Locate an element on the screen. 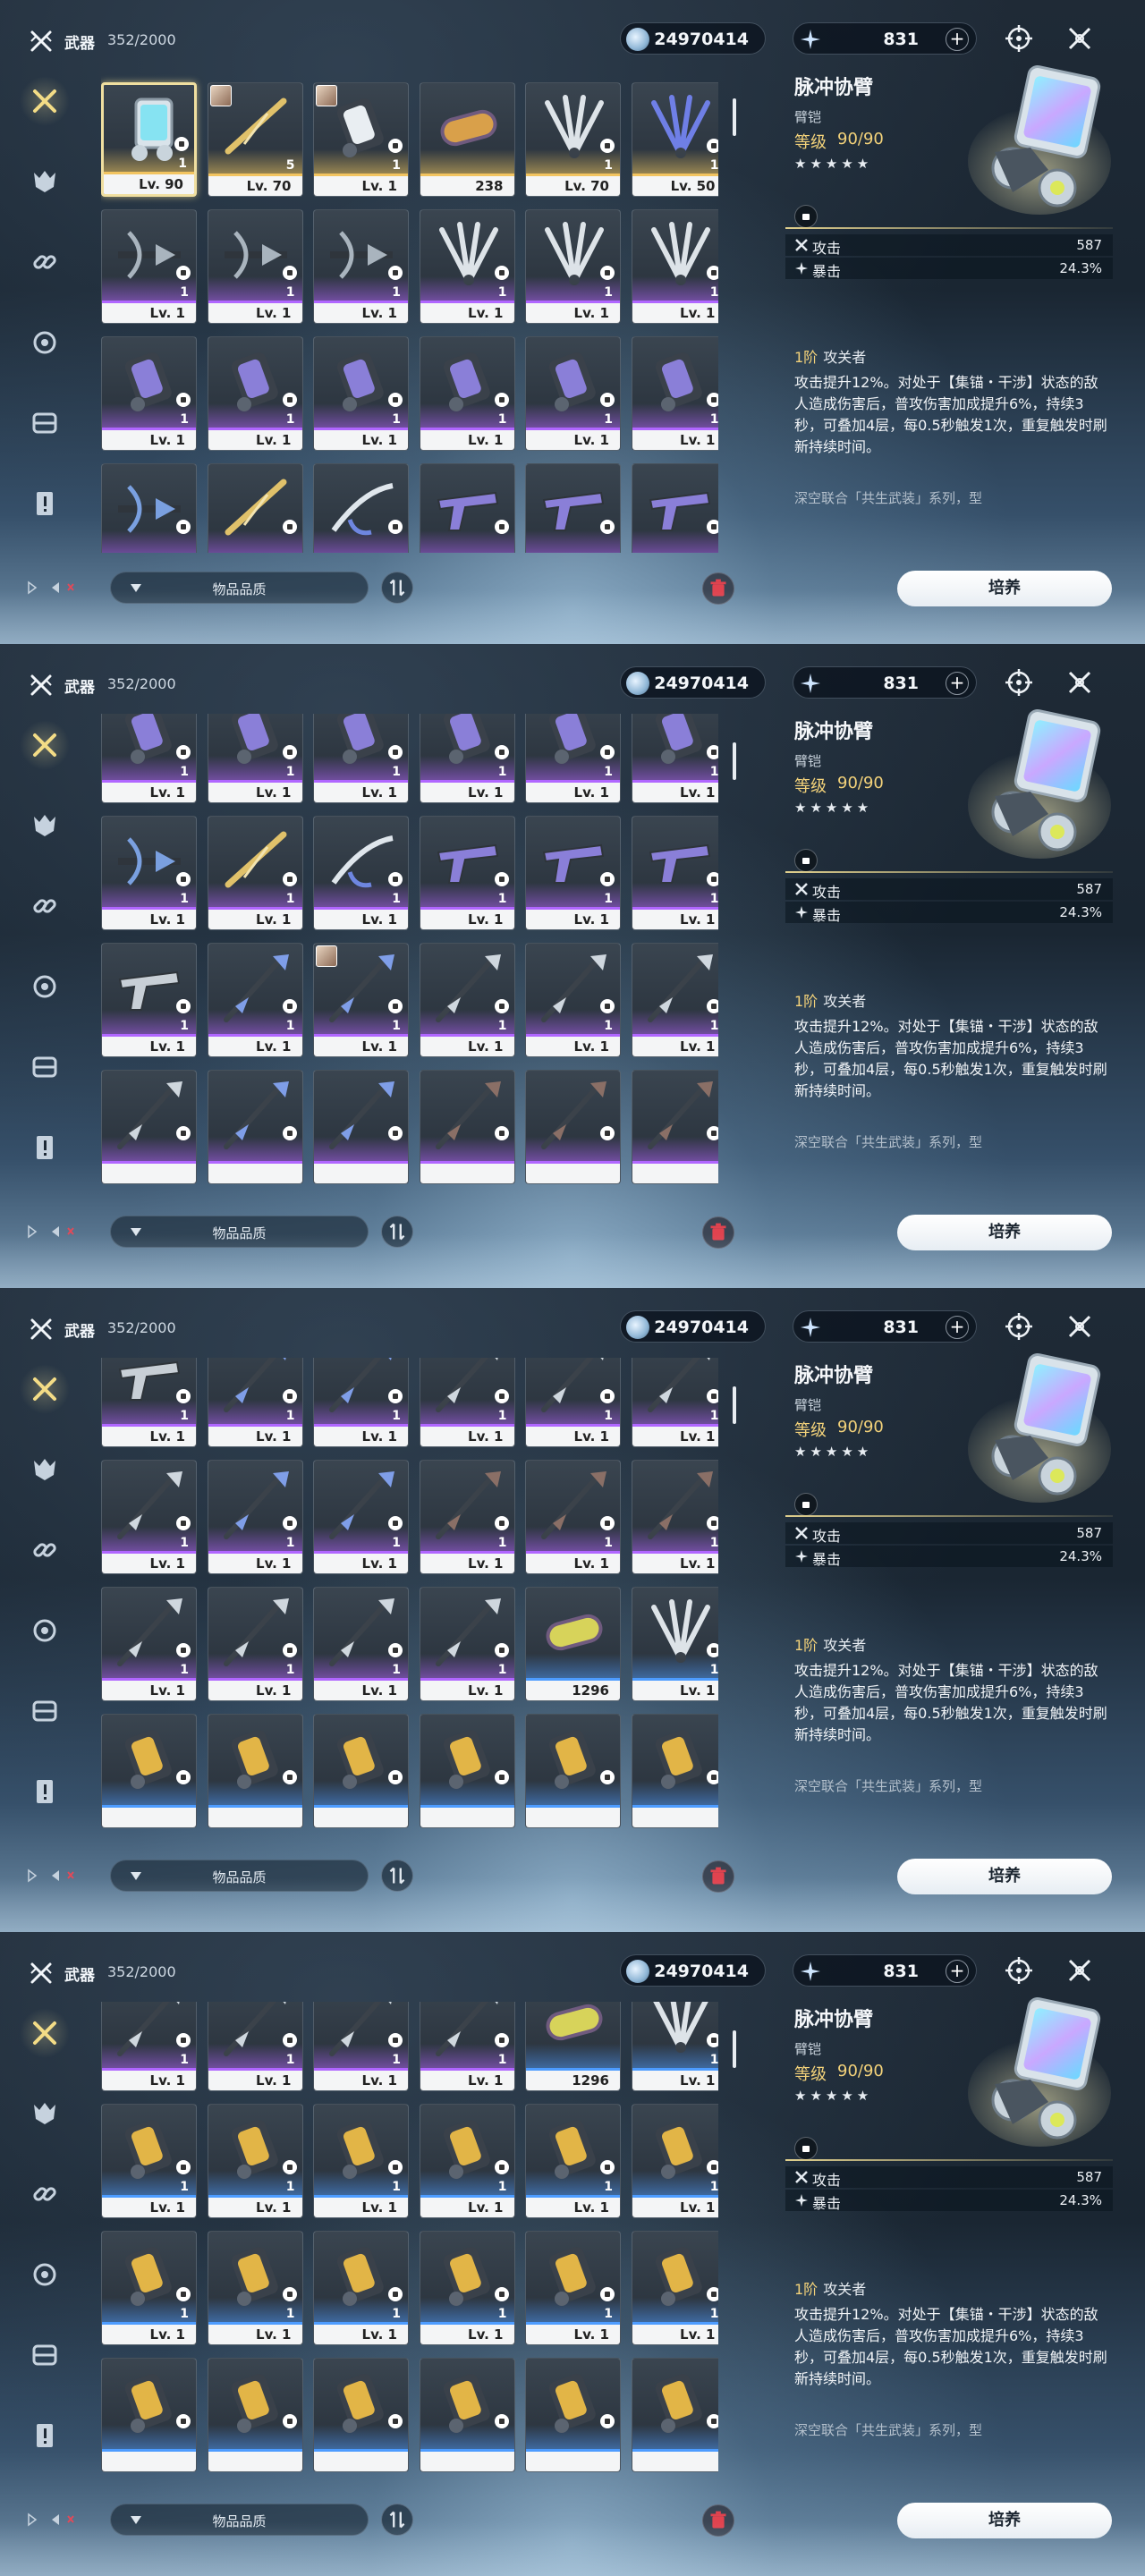 This screenshot has width=1145, height=2576. weapon-card: 238 is located at coordinates (467, 139).